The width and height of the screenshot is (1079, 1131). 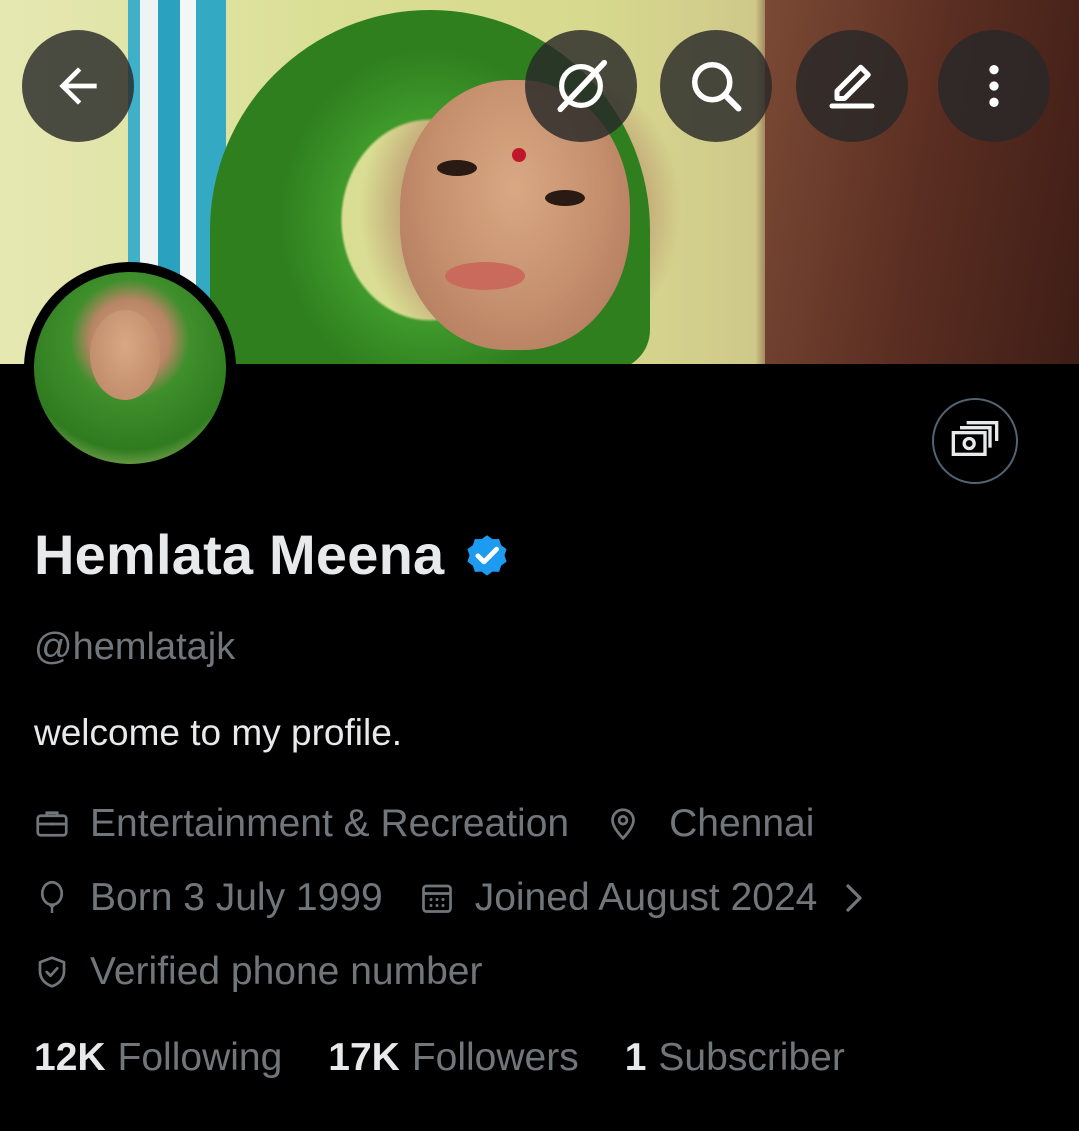 I want to click on grok-icon, so click(x=582, y=86).